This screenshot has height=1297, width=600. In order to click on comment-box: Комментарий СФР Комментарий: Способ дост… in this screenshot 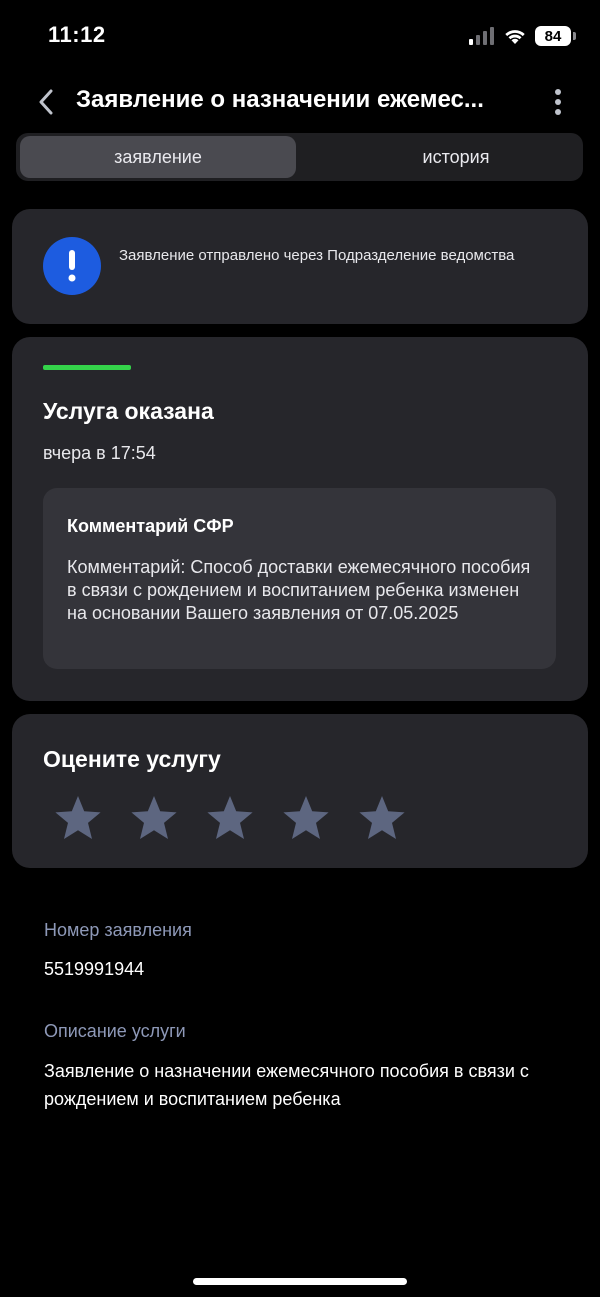, I will do `click(299, 578)`.